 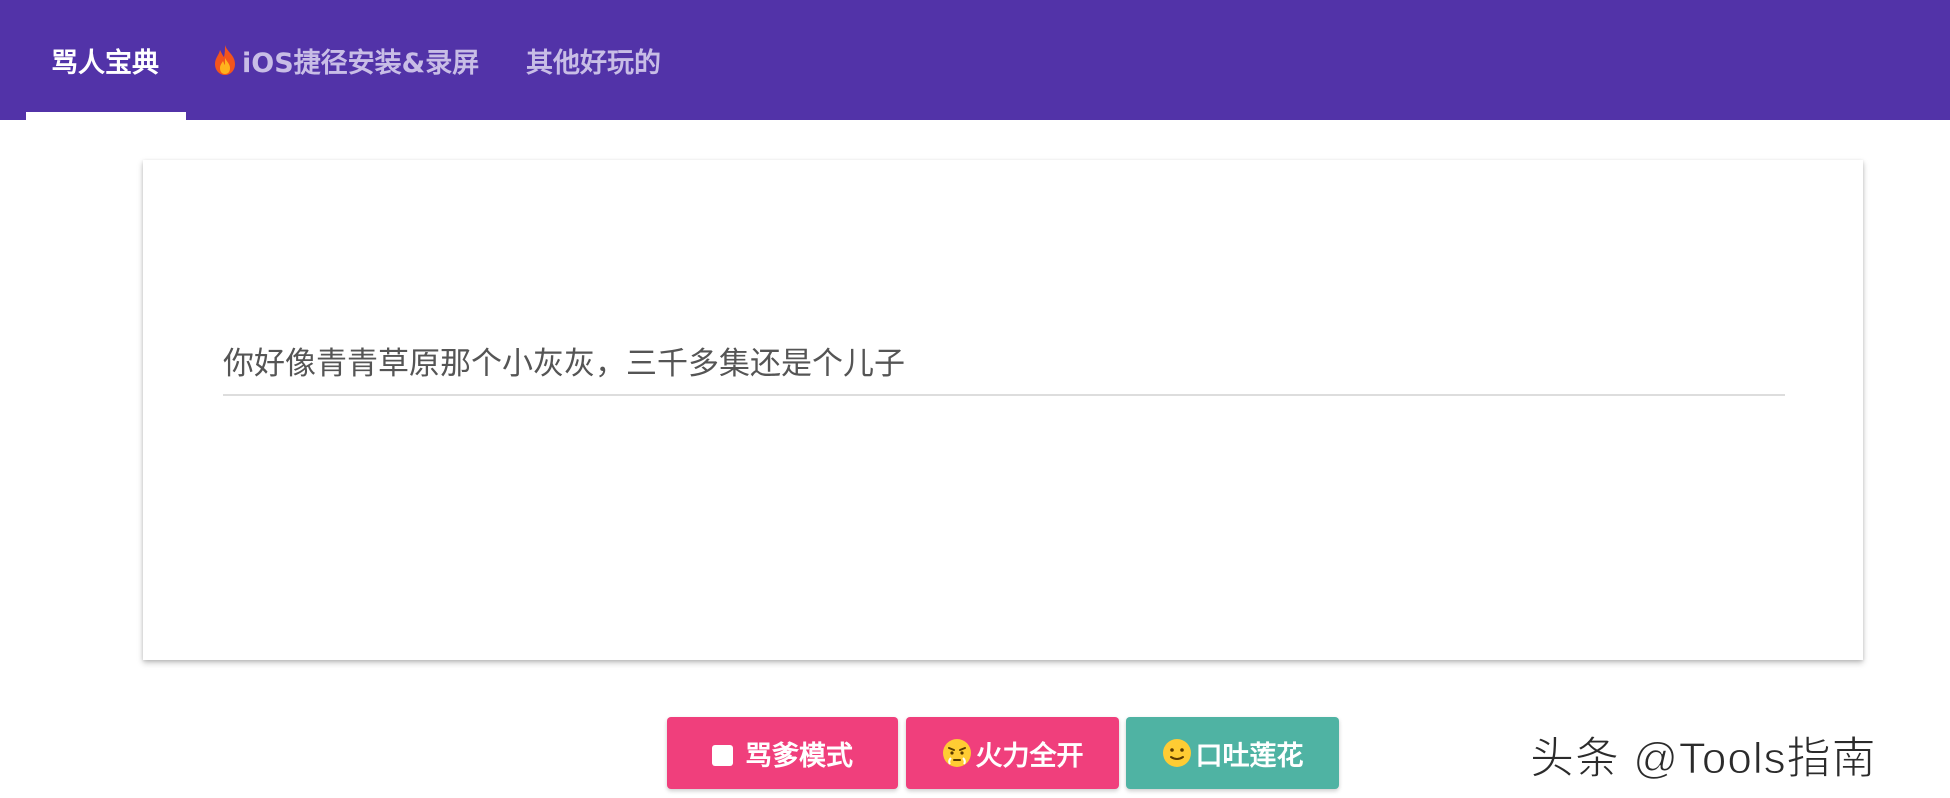 What do you see at coordinates (722, 755) in the screenshot?
I see `mode-checkbox` at bounding box center [722, 755].